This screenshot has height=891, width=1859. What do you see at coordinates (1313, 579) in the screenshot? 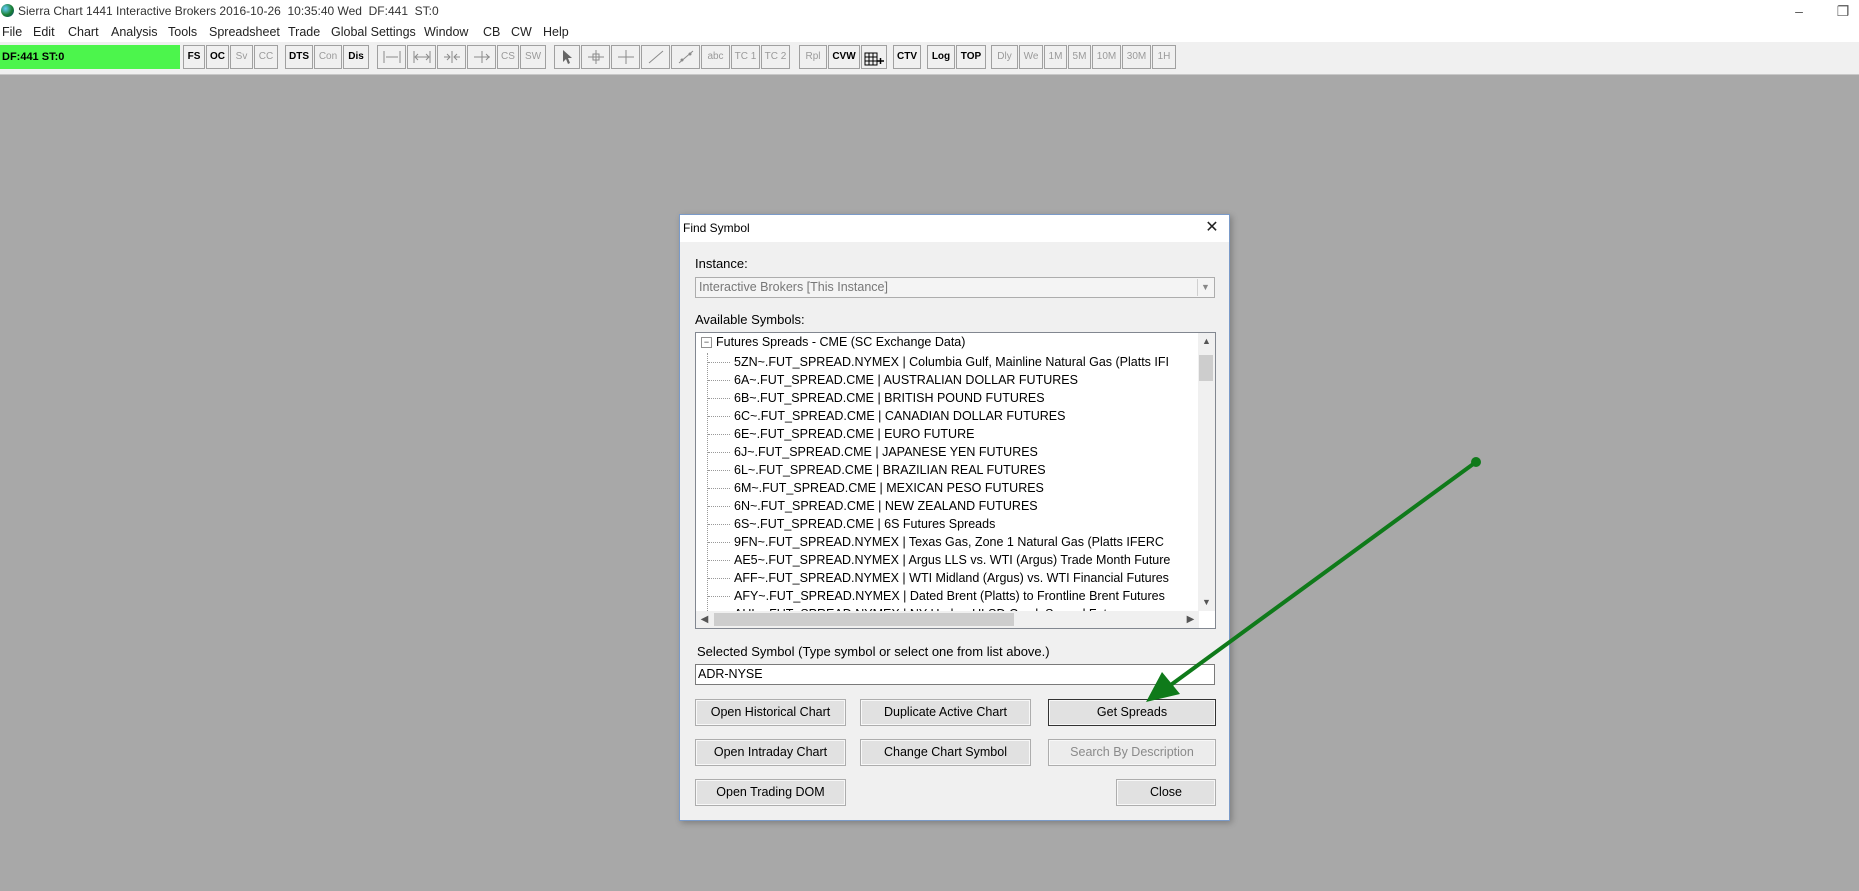
I see `annotation-arrow-icon` at bounding box center [1313, 579].